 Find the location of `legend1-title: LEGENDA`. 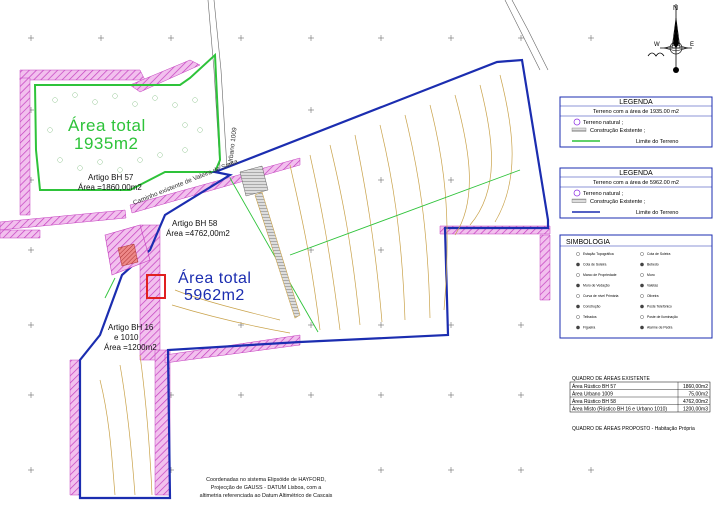

legend1-title: LEGENDA is located at coordinates (636, 102).